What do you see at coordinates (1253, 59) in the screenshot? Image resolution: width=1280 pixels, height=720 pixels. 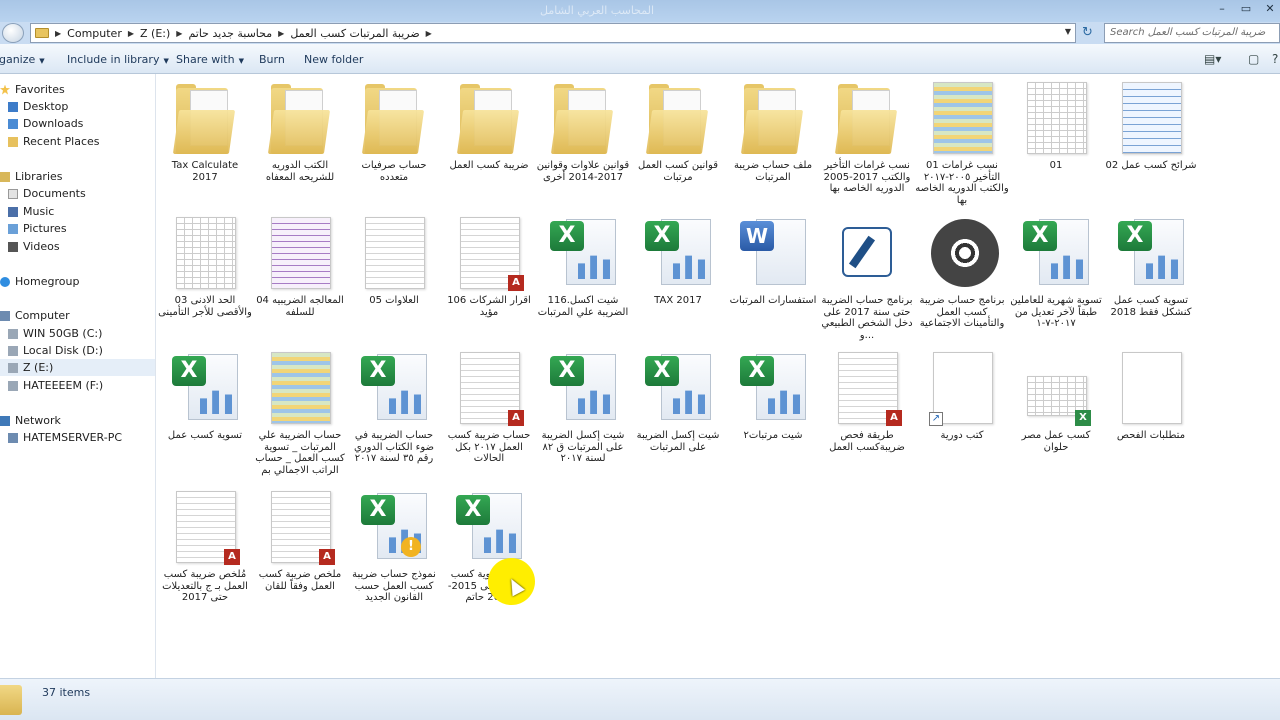 I see `preview-pane-icon: ▢` at bounding box center [1253, 59].